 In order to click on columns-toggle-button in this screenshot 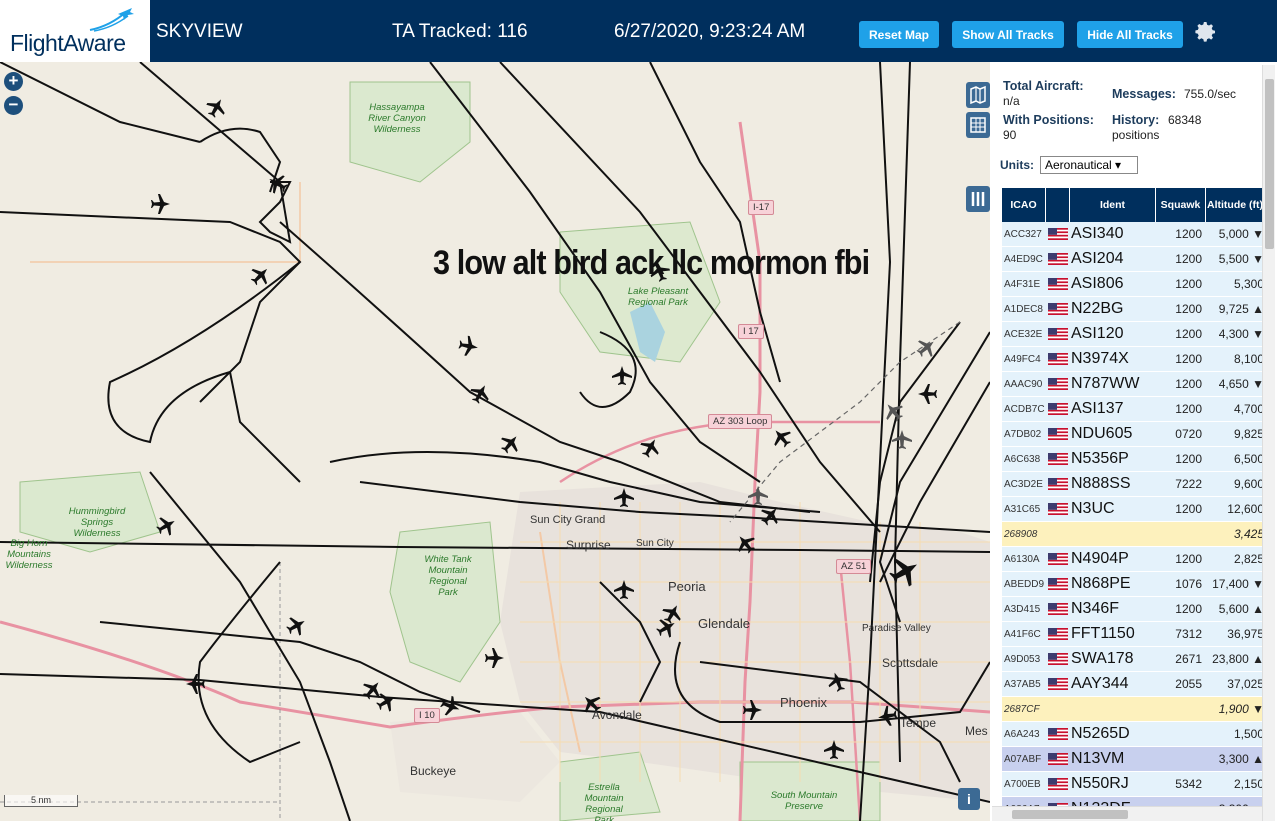, I will do `click(978, 199)`.